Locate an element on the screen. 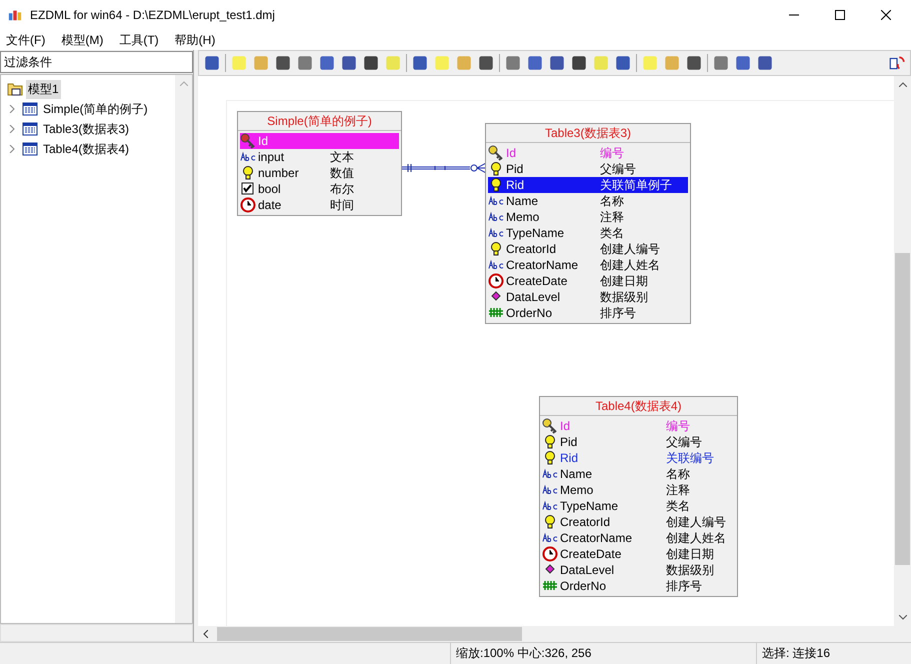 The image size is (911, 664). scroll-up-icon is located at coordinates (902, 84).